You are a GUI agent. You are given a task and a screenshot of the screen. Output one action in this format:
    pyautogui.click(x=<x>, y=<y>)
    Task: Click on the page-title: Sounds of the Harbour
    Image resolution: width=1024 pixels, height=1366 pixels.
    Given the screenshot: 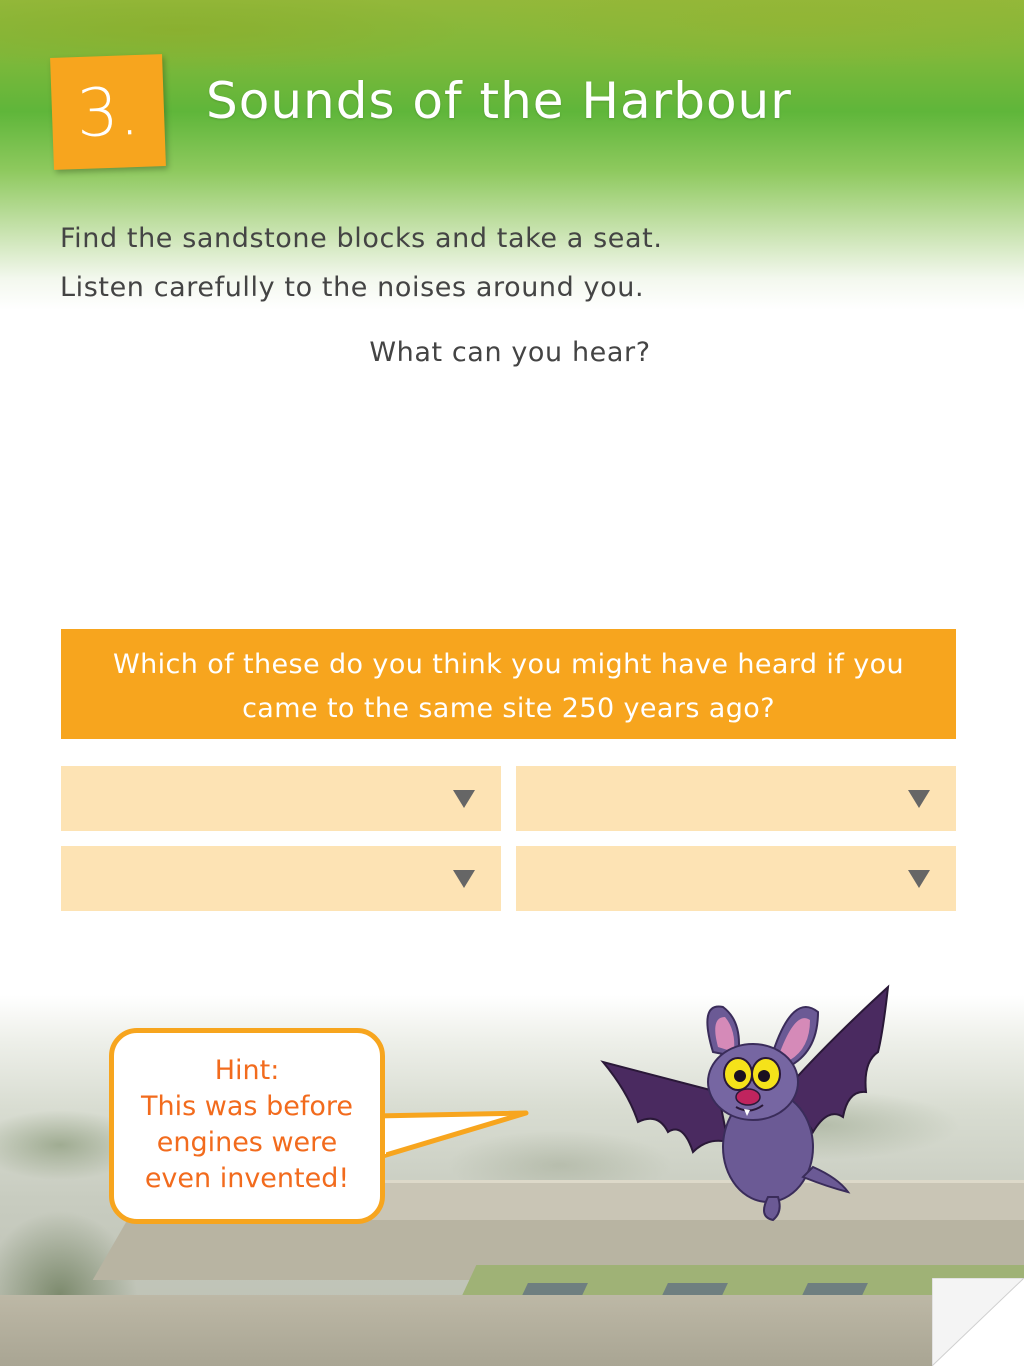 What is the action you would take?
    pyautogui.click(x=499, y=101)
    